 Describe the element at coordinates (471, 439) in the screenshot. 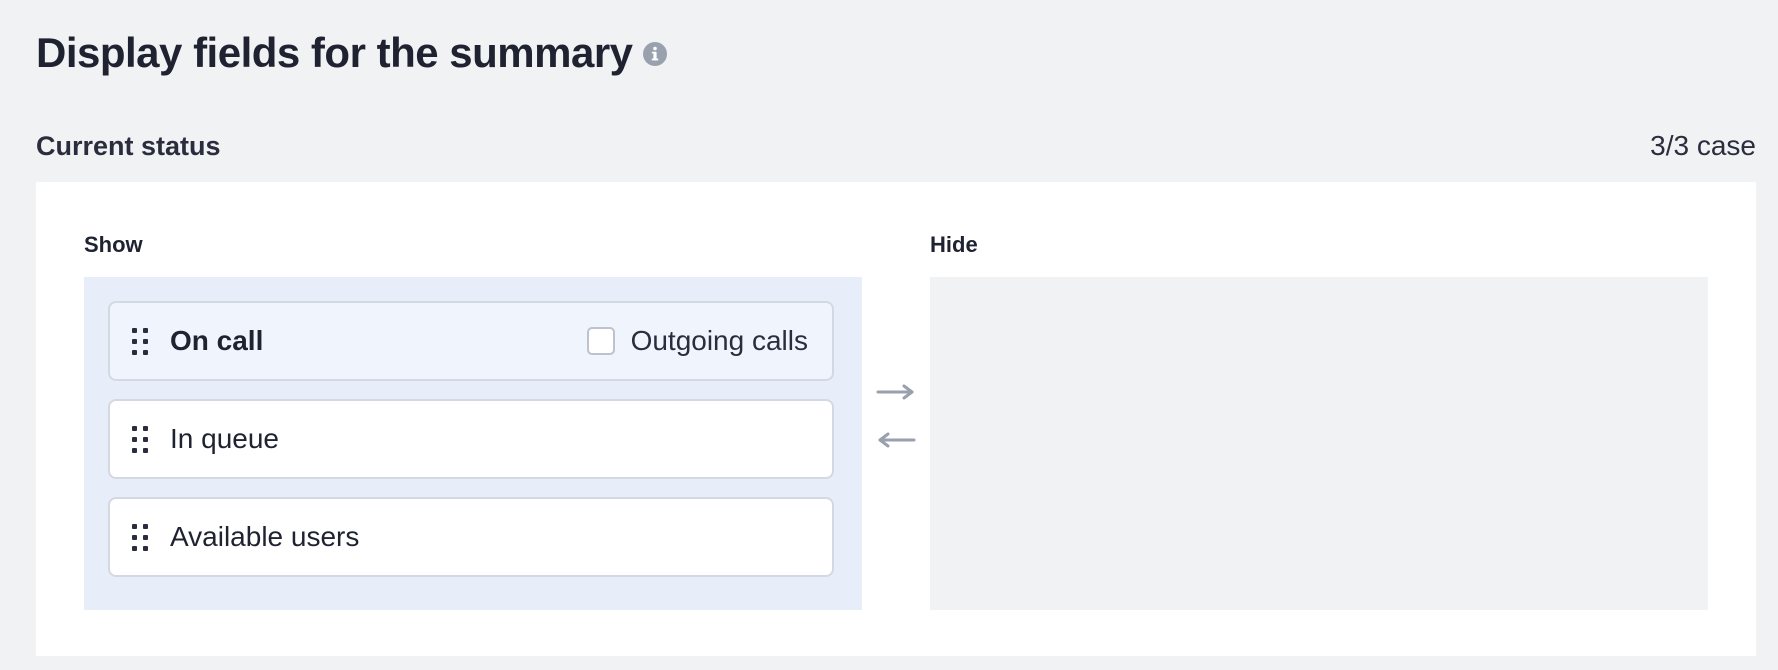

I see `field-item-in-queue: In queue` at that location.